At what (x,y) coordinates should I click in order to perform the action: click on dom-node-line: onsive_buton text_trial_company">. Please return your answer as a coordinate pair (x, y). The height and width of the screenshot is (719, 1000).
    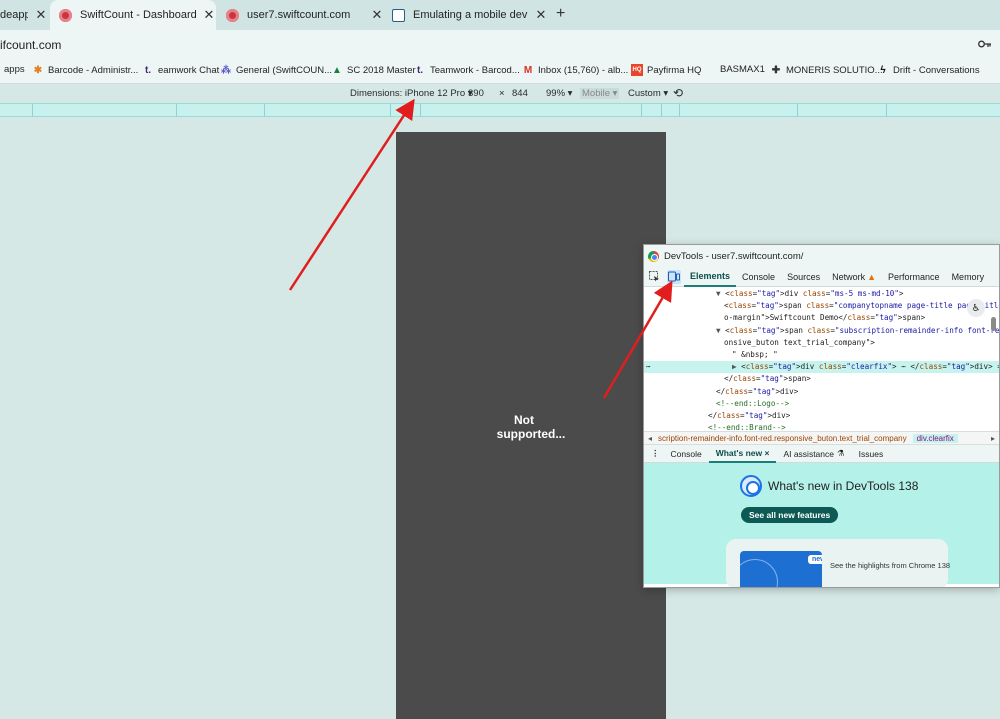
    Looking at the image, I should click on (821, 343).